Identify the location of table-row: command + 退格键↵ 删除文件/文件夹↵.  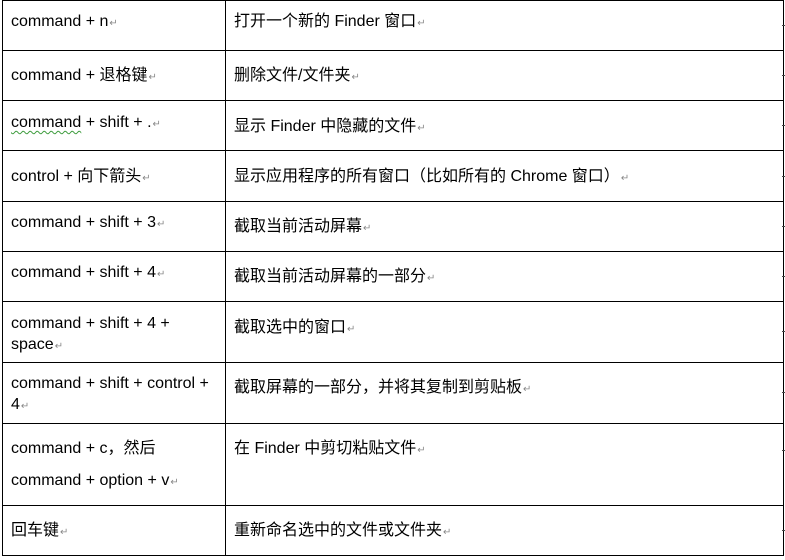
(393, 75).